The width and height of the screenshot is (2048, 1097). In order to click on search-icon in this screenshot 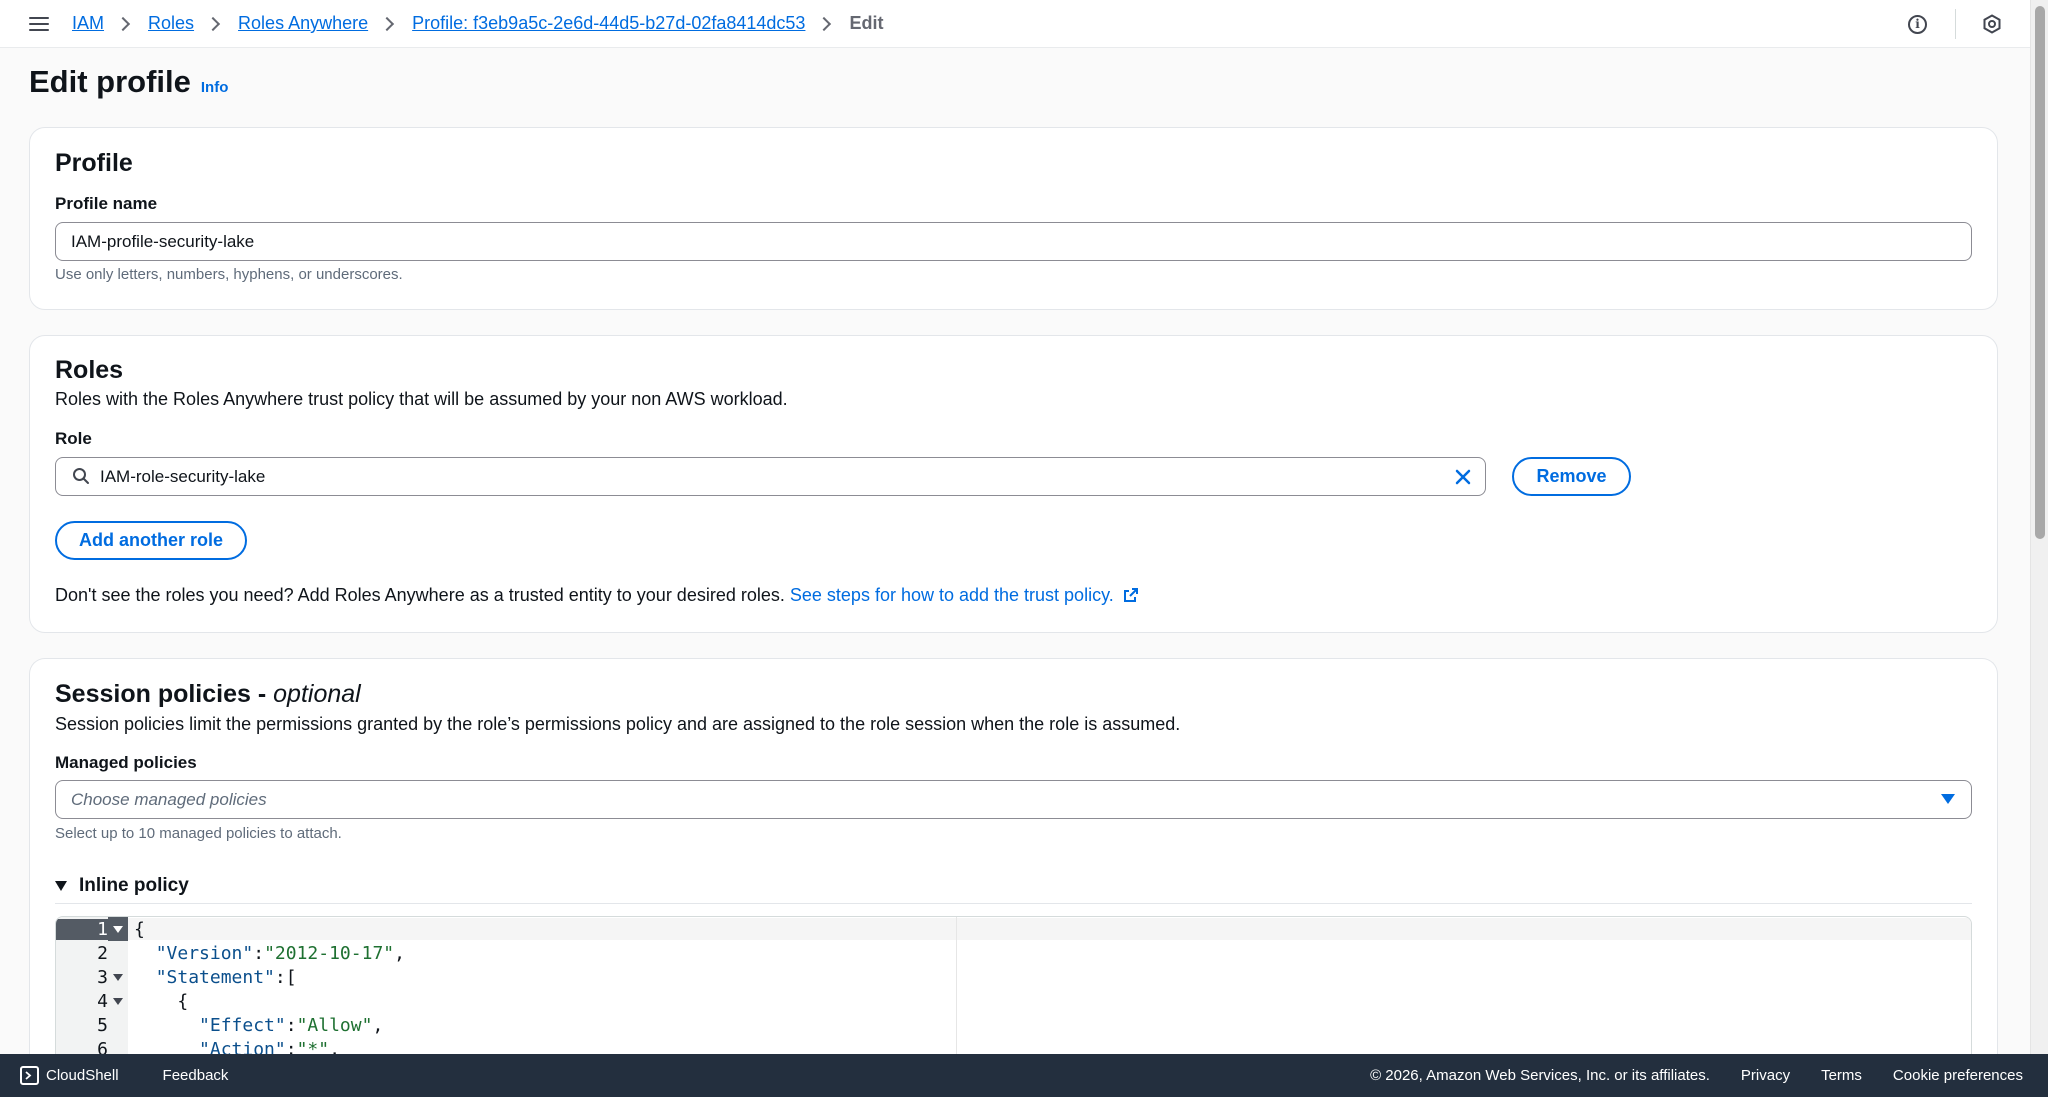, I will do `click(81, 476)`.